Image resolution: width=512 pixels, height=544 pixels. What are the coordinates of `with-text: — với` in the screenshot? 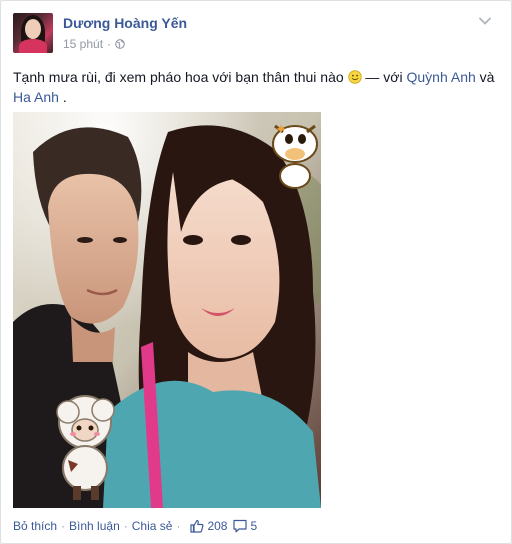 It's located at (386, 77).